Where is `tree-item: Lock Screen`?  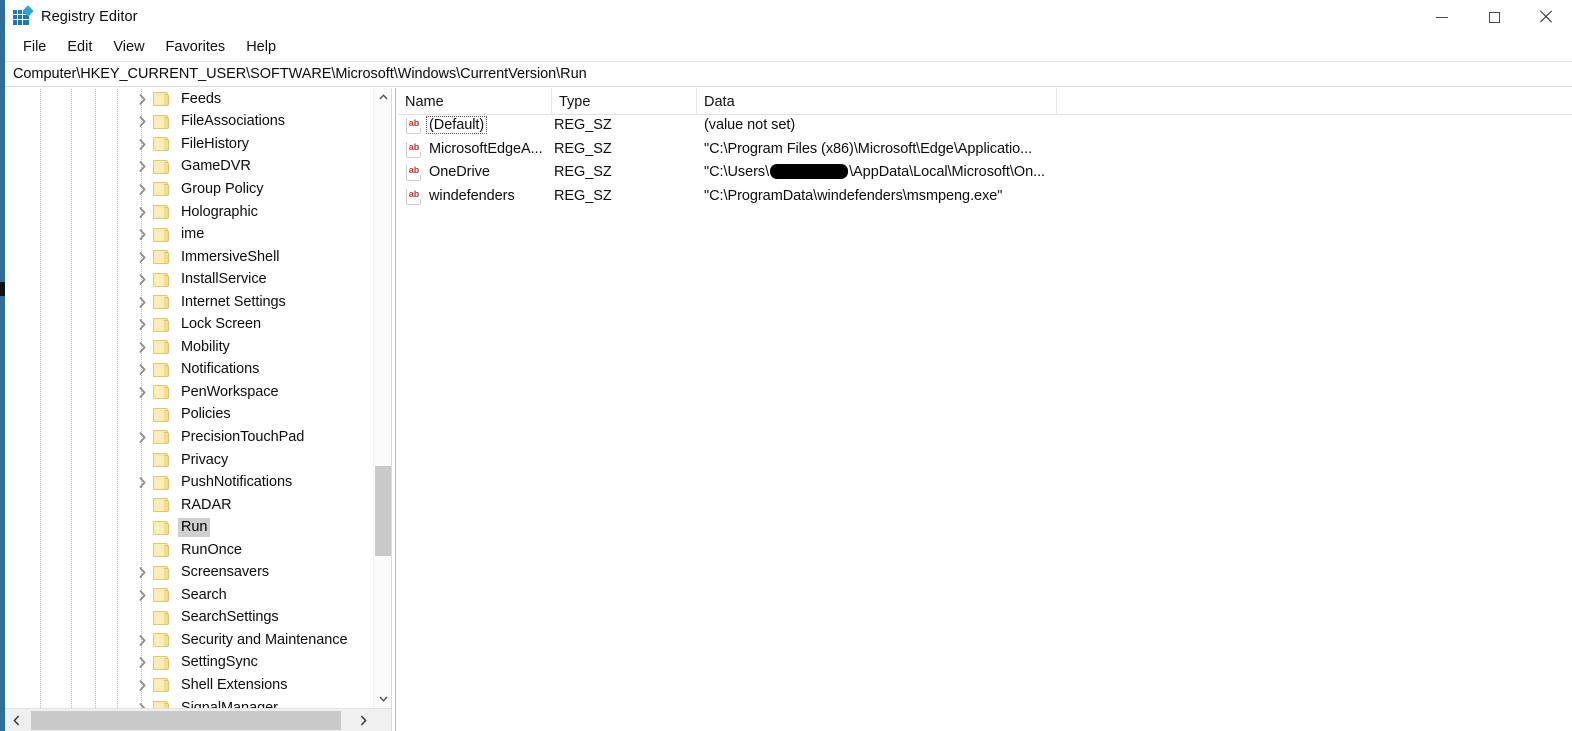
tree-item: Lock Screen is located at coordinates (189, 324).